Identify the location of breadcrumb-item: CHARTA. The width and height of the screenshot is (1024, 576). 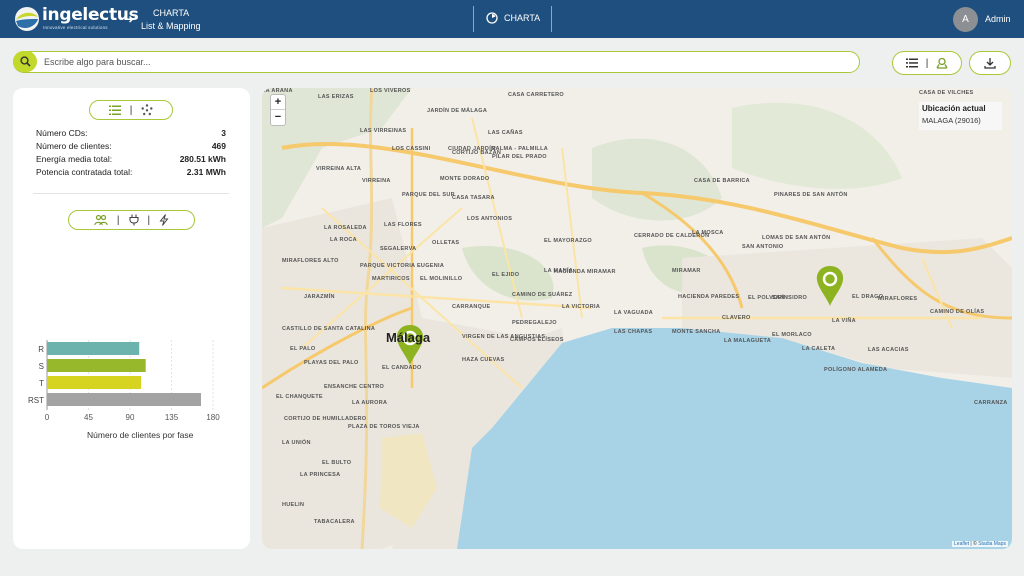
(171, 13).